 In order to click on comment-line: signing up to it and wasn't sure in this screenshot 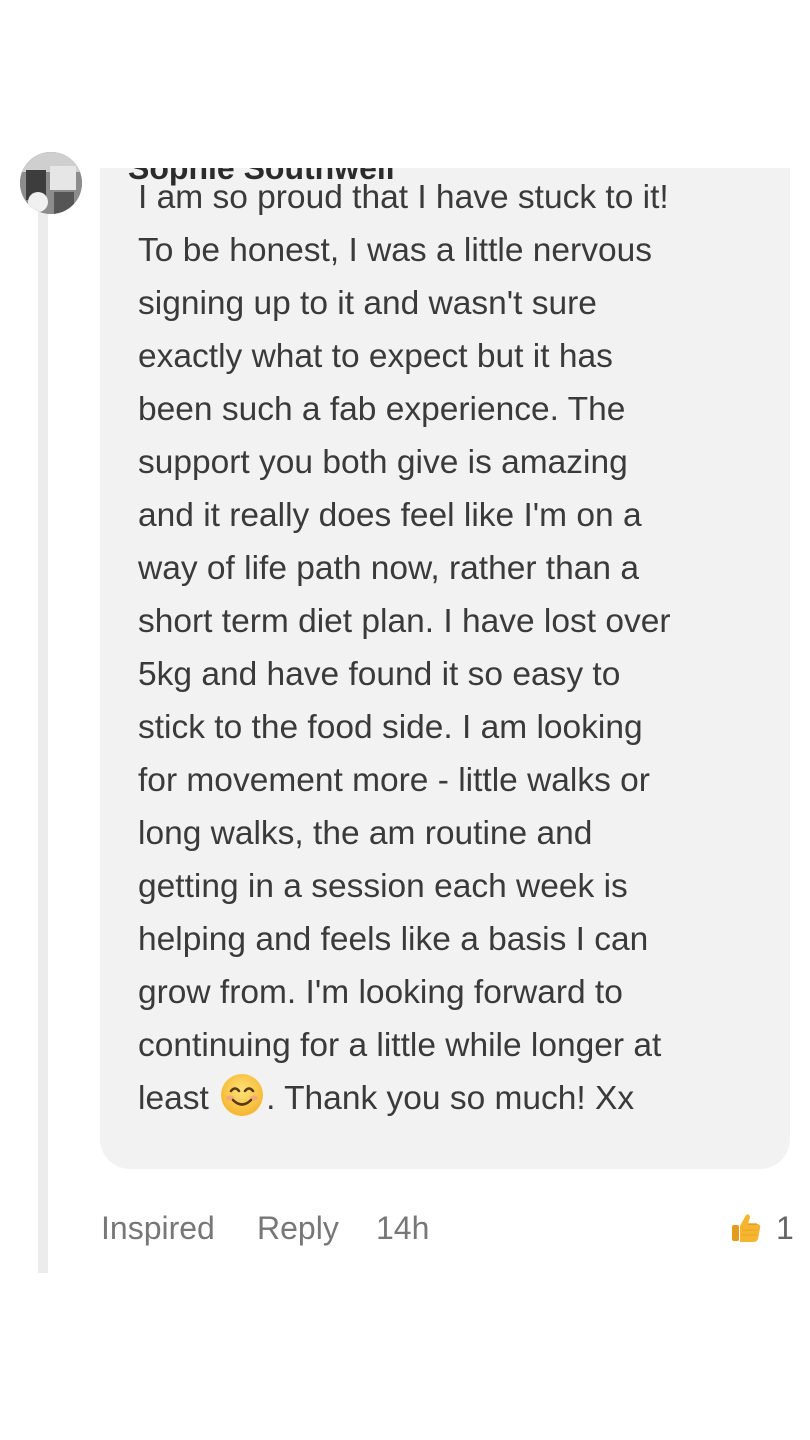, I will do `click(367, 303)`.